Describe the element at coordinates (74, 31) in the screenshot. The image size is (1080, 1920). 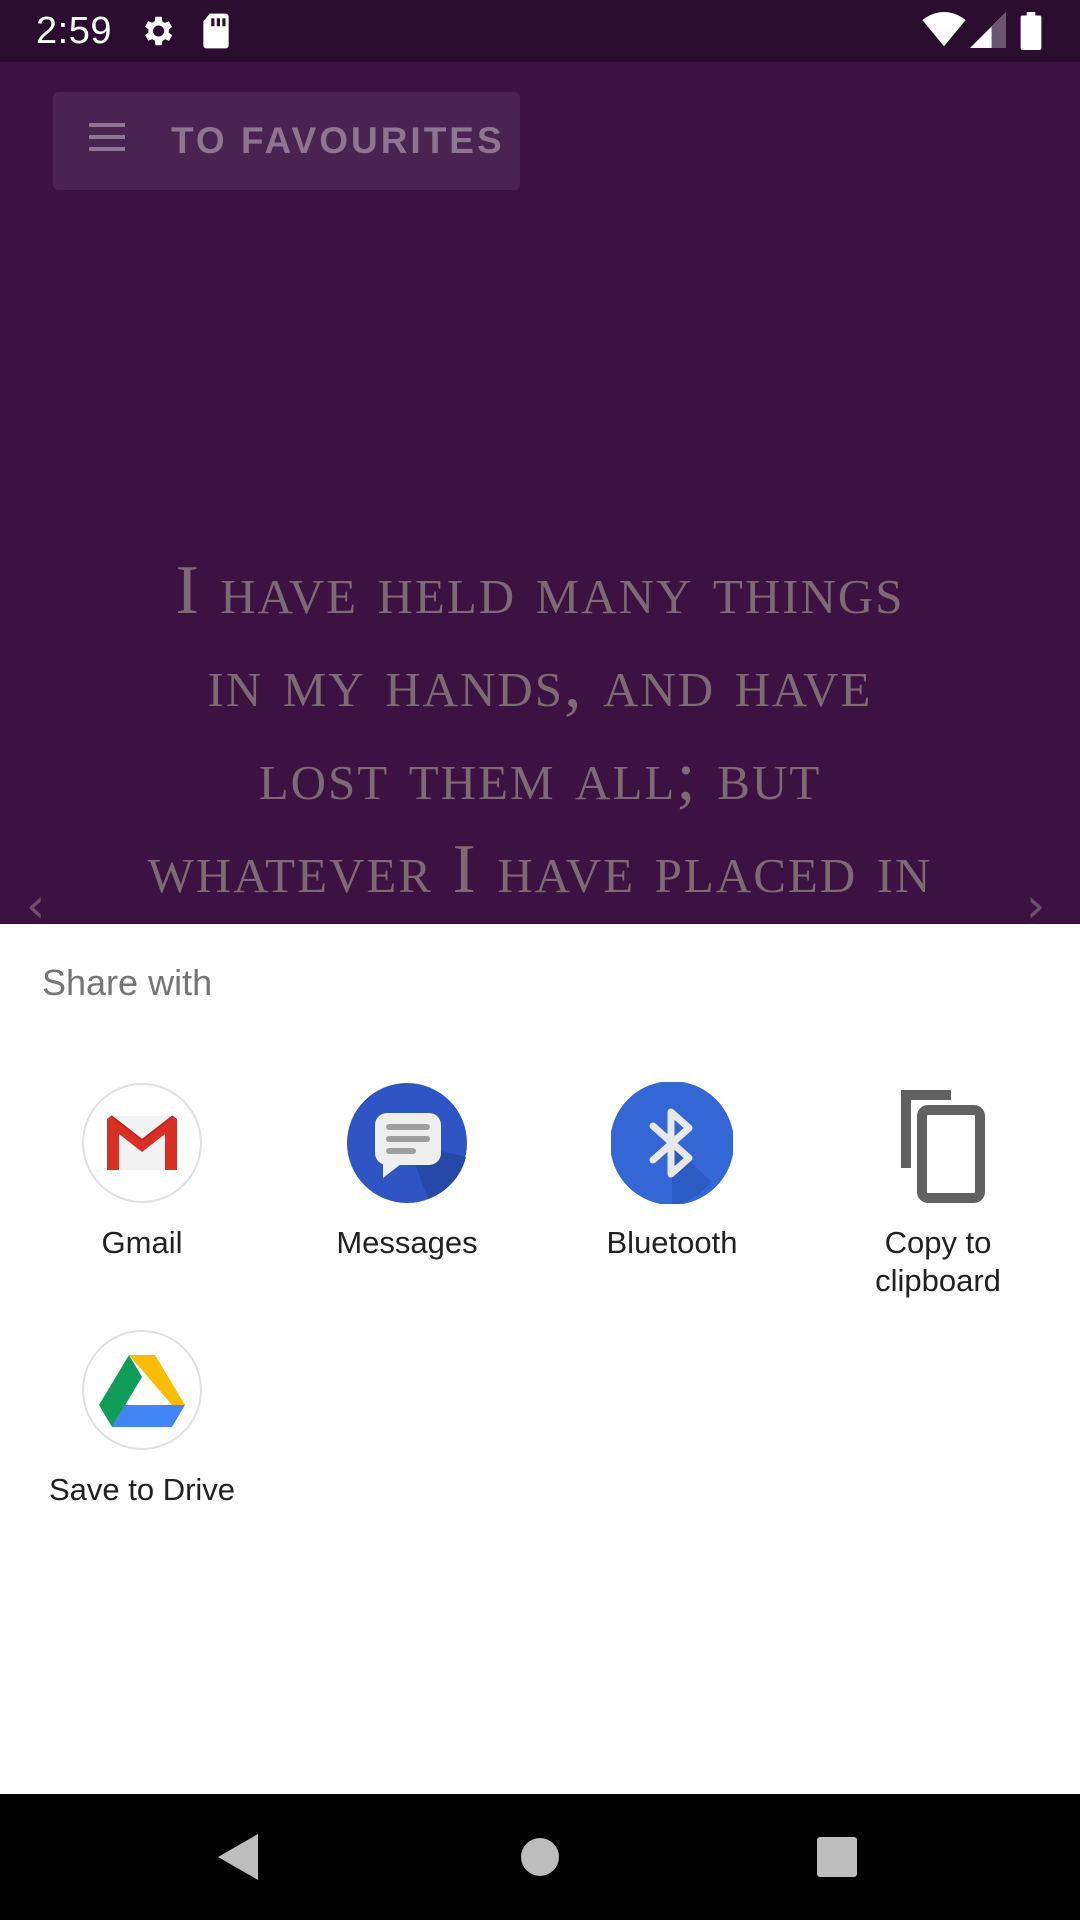
I see `status-time: 2:59` at that location.